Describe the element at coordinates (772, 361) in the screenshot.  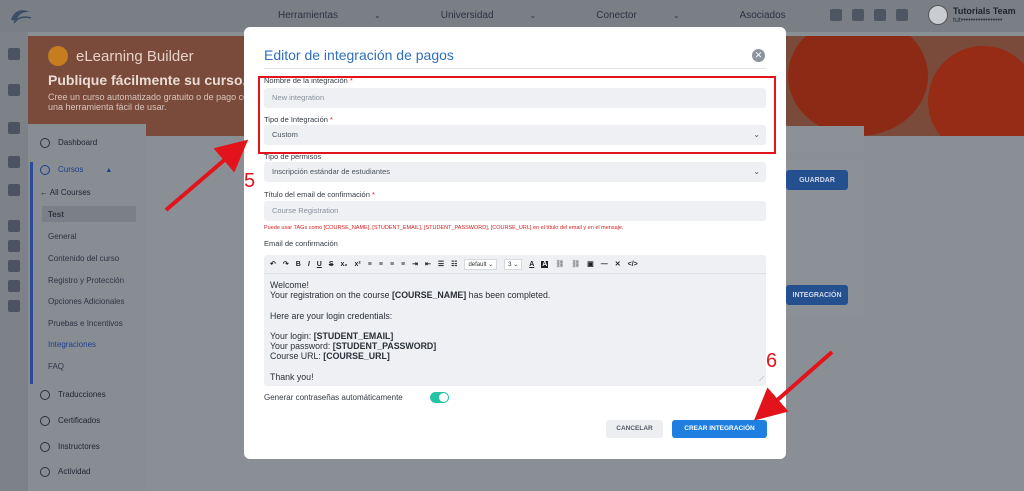
I see `step-number-6: 6` at that location.